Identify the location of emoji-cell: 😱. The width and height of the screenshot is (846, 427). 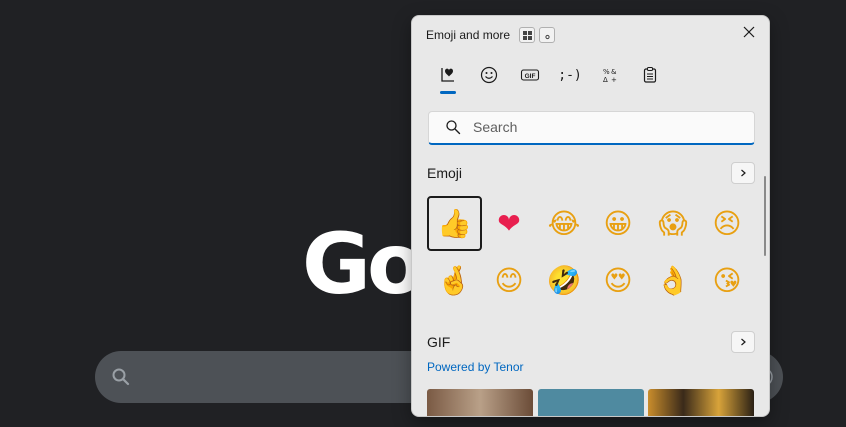
(673, 223).